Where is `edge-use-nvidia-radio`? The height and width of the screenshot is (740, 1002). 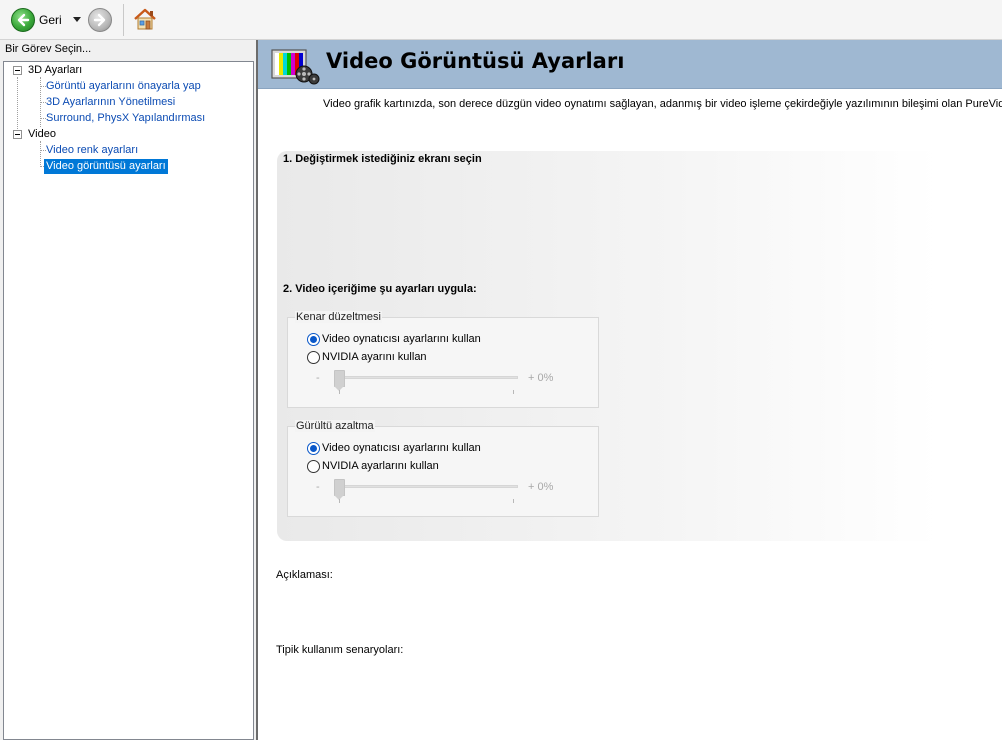
edge-use-nvidia-radio is located at coordinates (313, 357).